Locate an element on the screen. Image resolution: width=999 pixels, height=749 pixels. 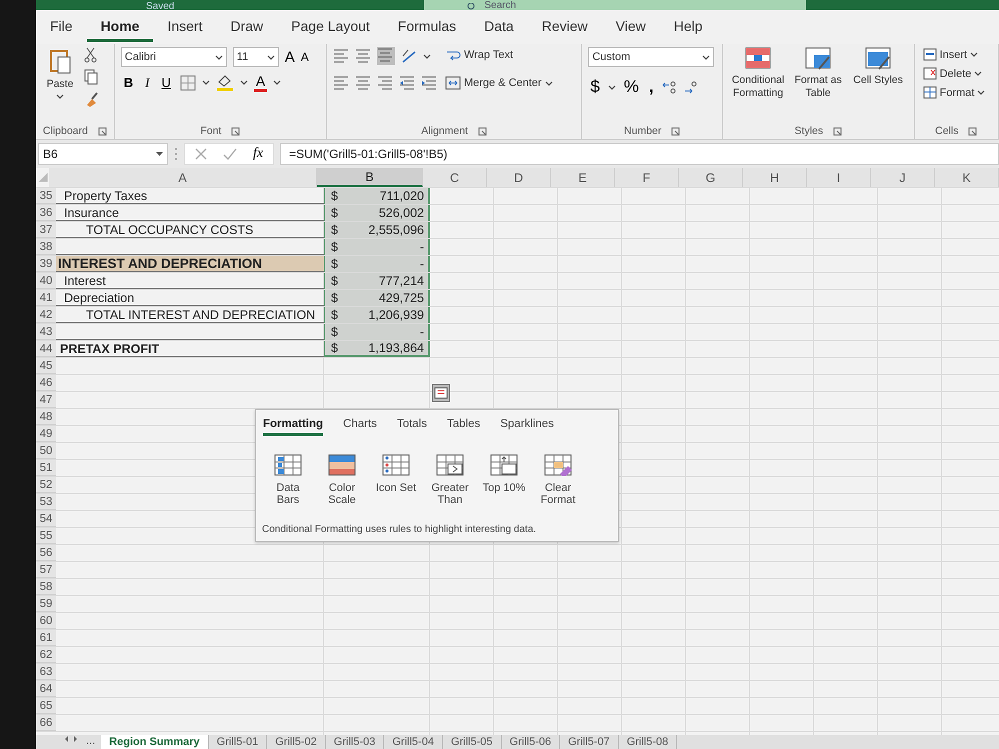
sheet-tab: Grill5-06 is located at coordinates (531, 742).